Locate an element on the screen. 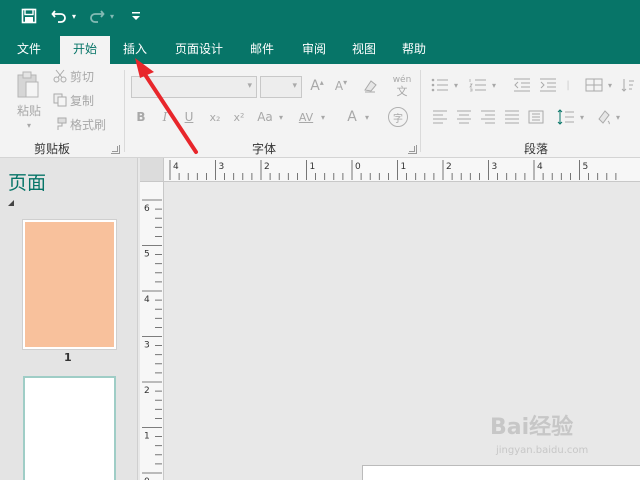 The height and width of the screenshot is (480, 640). tab-view: 视图 is located at coordinates (364, 49).